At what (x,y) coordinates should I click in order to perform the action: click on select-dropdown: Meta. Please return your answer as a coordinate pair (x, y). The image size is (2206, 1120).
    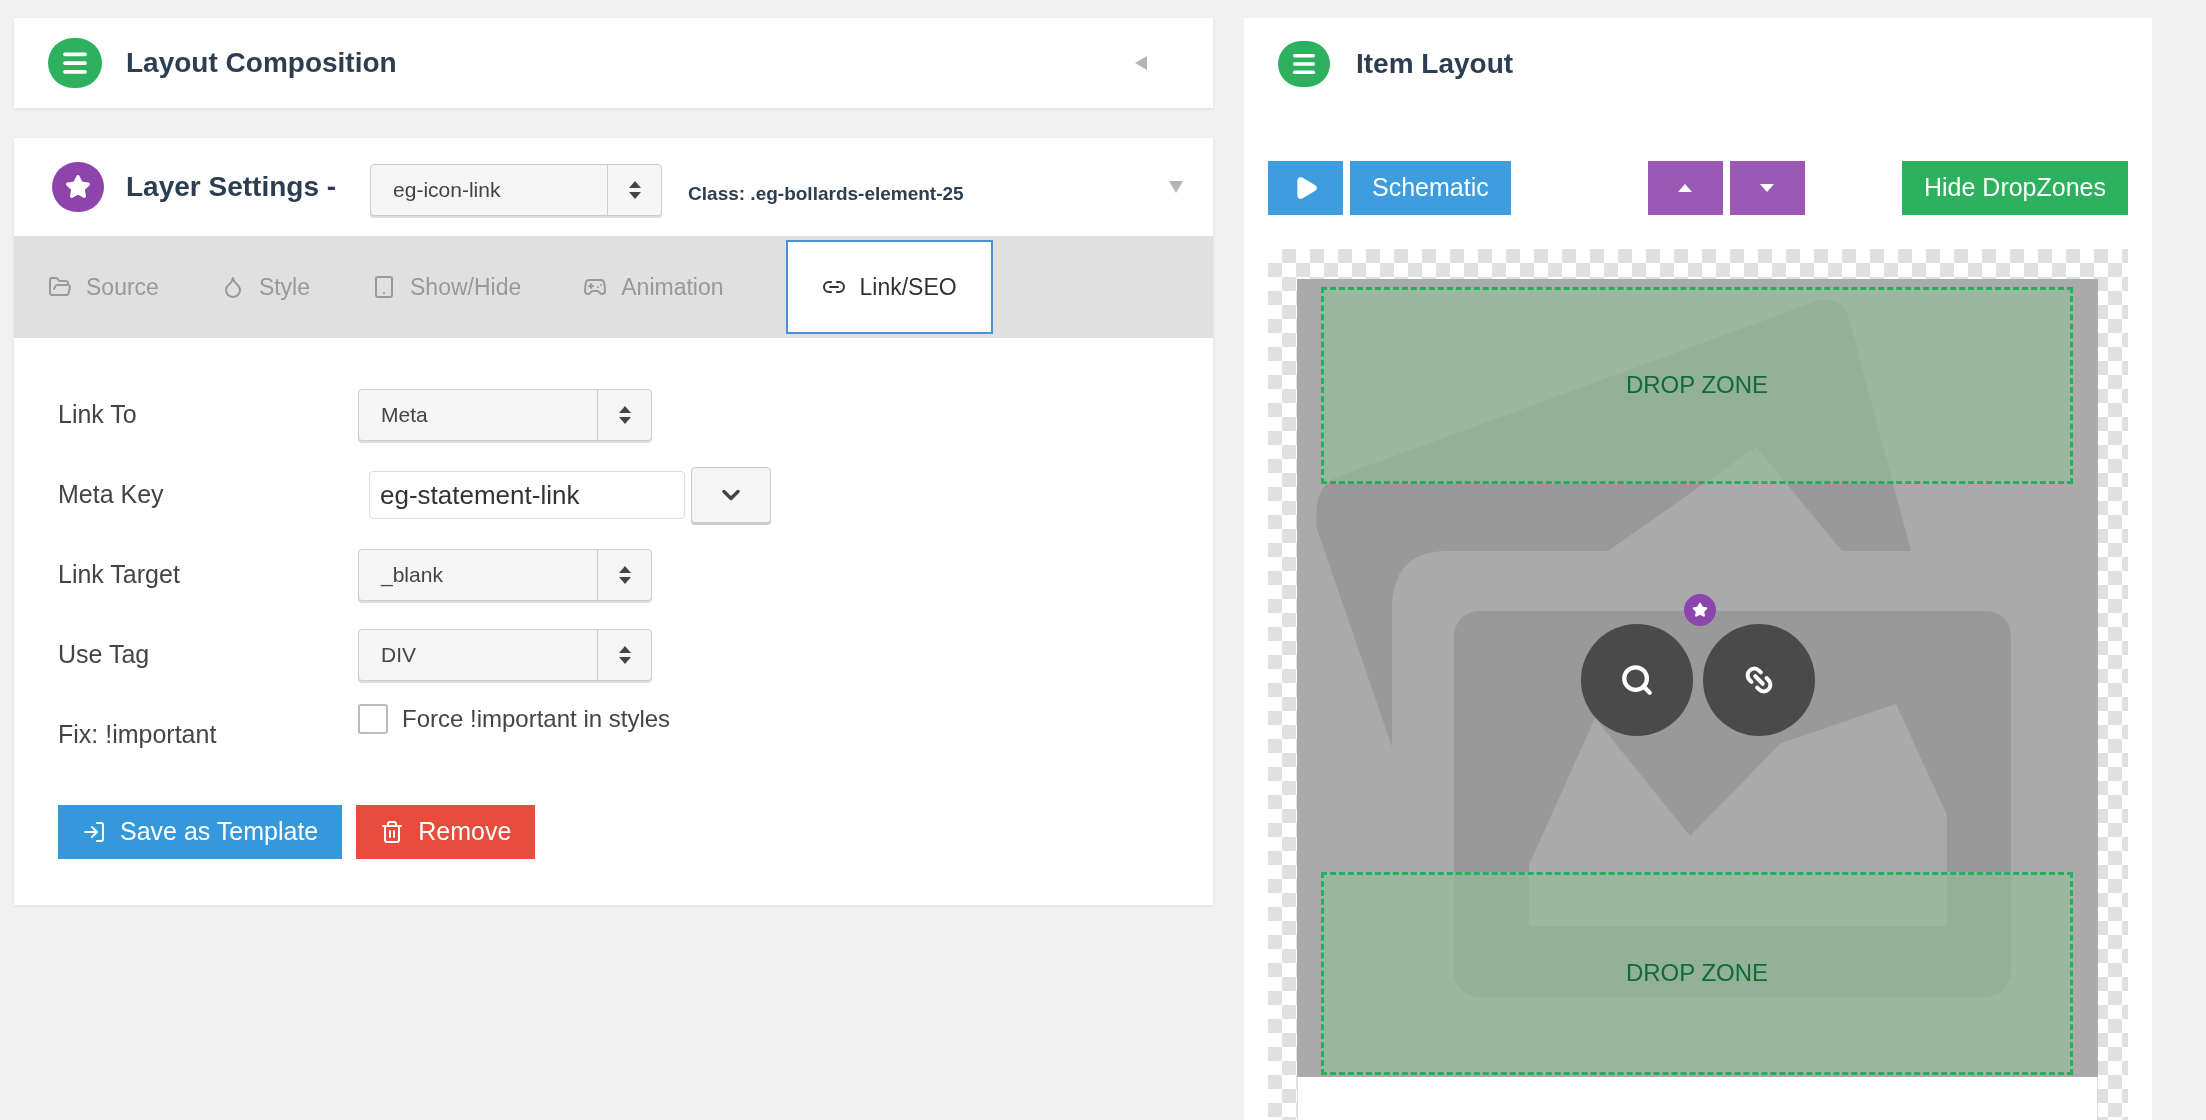
    Looking at the image, I should click on (505, 415).